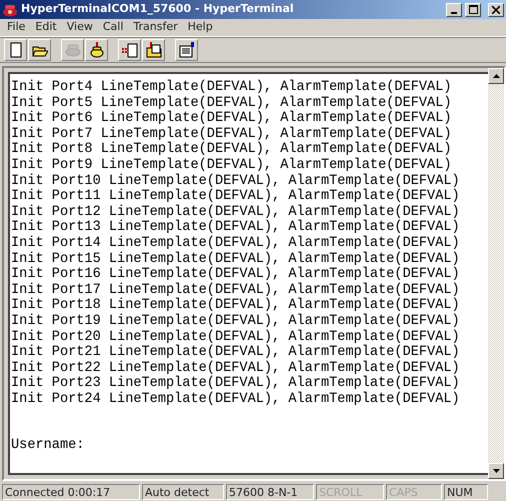  I want to click on scroll-down-icon, so click(496, 471).